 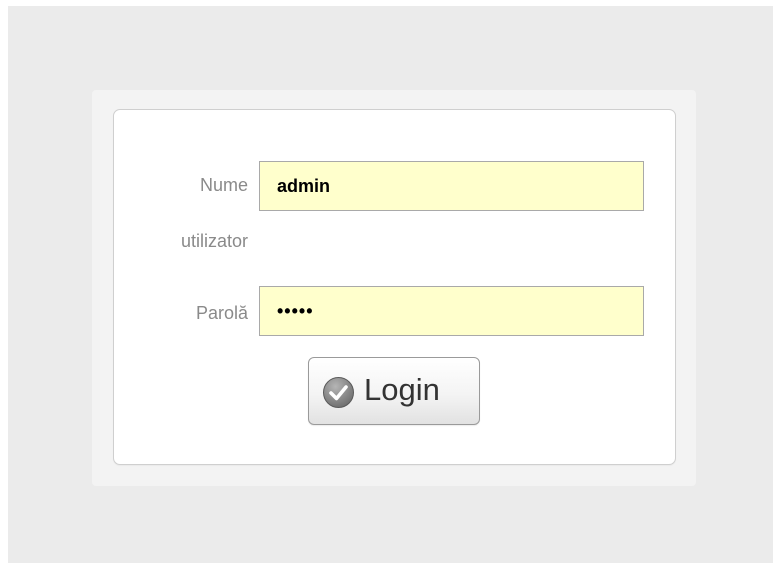 What do you see at coordinates (198, 212) in the screenshot?
I see `username-label: Nume utilizator` at bounding box center [198, 212].